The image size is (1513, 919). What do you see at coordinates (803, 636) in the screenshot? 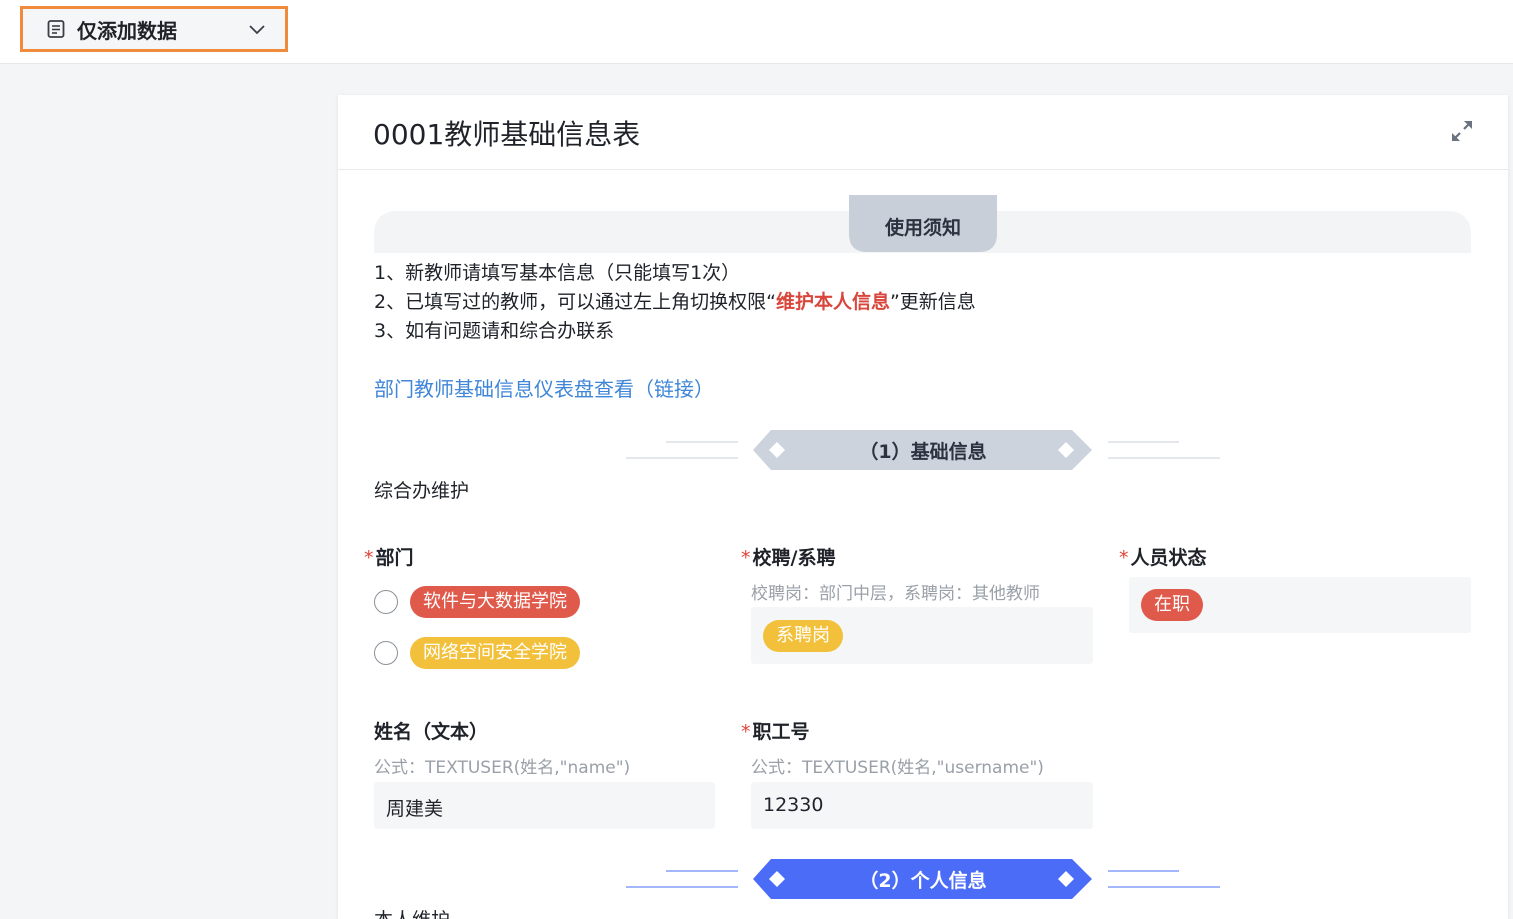
I see `hire-type-tag: 系聘岗` at bounding box center [803, 636].